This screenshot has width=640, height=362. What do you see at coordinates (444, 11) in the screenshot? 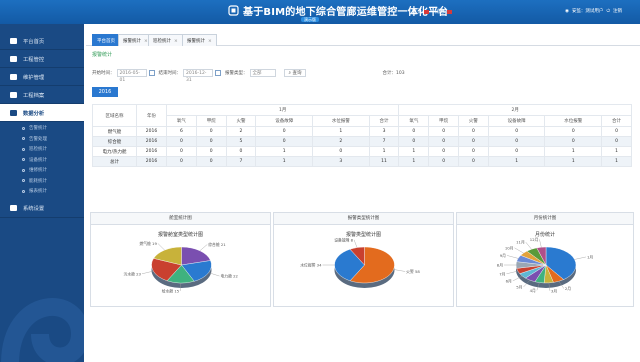
I see `message-link: 消息` at bounding box center [444, 11].